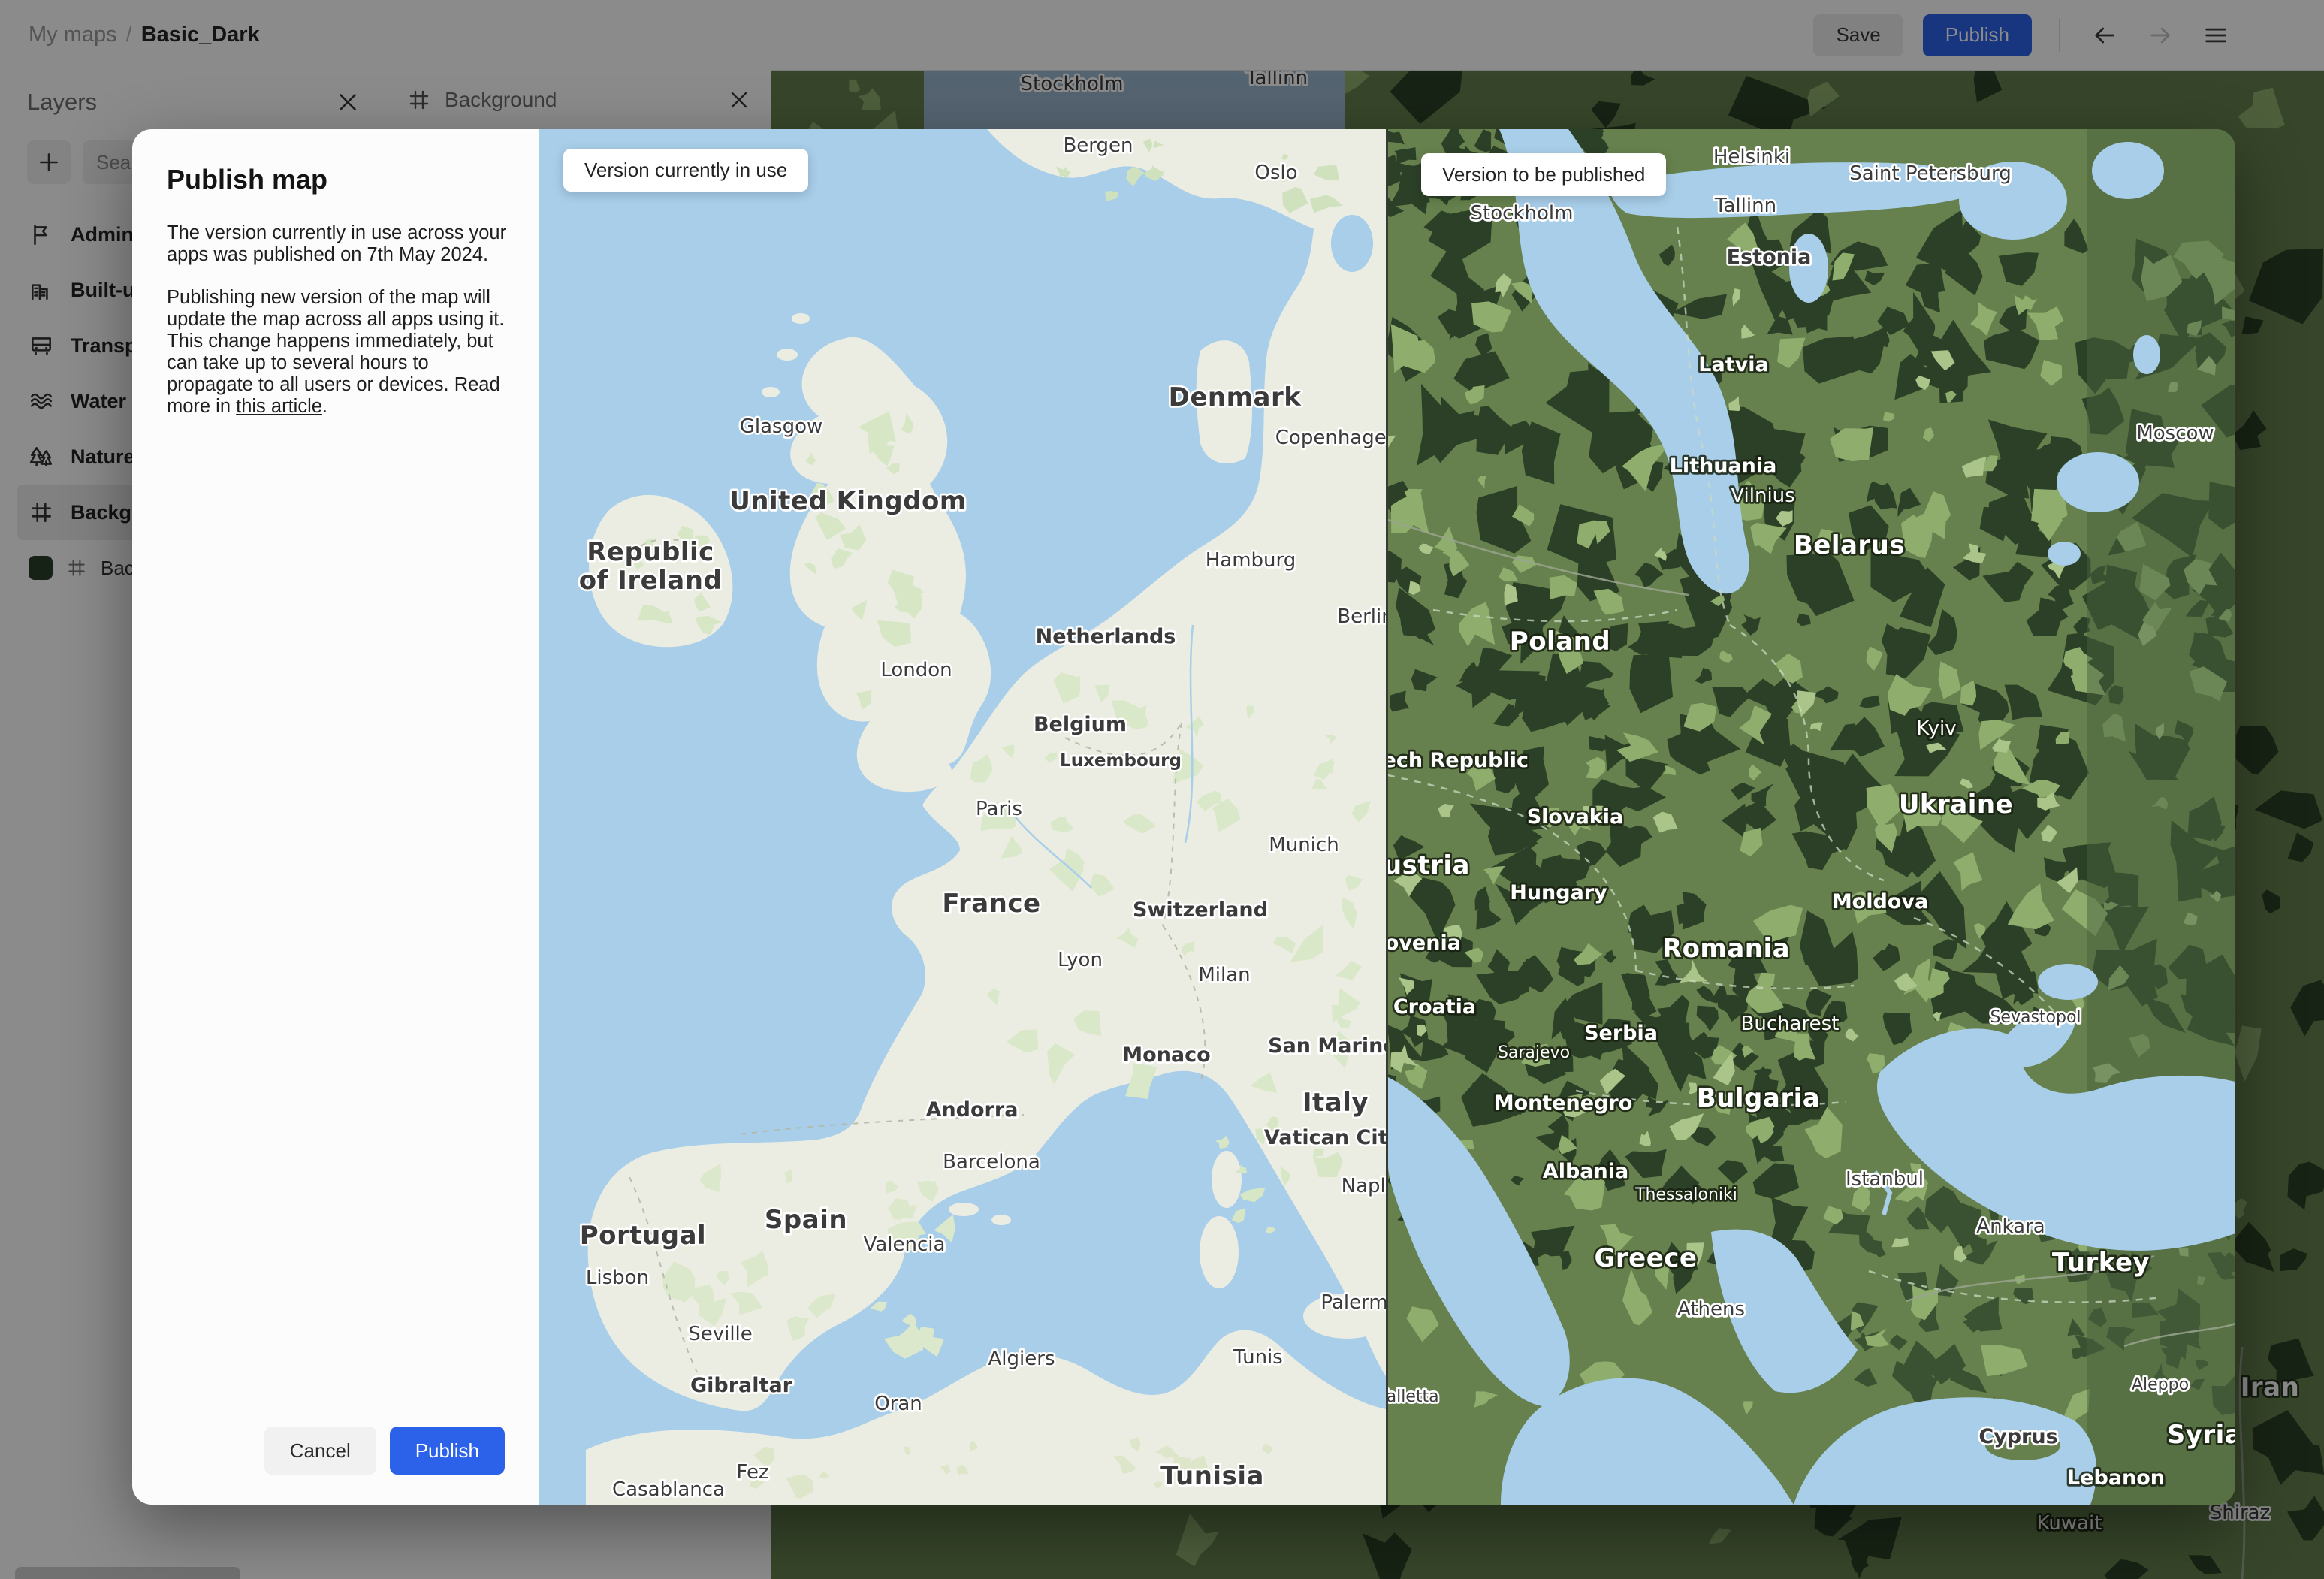 The image size is (2324, 1579). I want to click on modal-publish-button: Publish, so click(447, 1451).